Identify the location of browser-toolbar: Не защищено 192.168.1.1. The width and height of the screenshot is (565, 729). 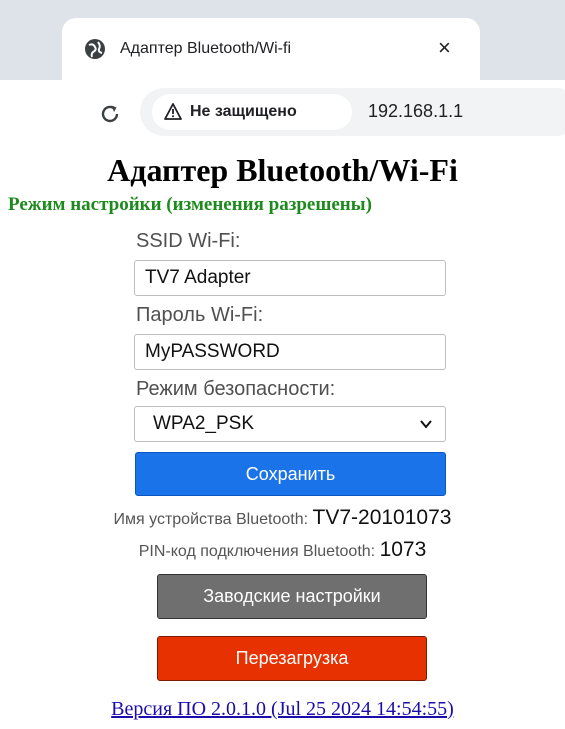
(282, 113).